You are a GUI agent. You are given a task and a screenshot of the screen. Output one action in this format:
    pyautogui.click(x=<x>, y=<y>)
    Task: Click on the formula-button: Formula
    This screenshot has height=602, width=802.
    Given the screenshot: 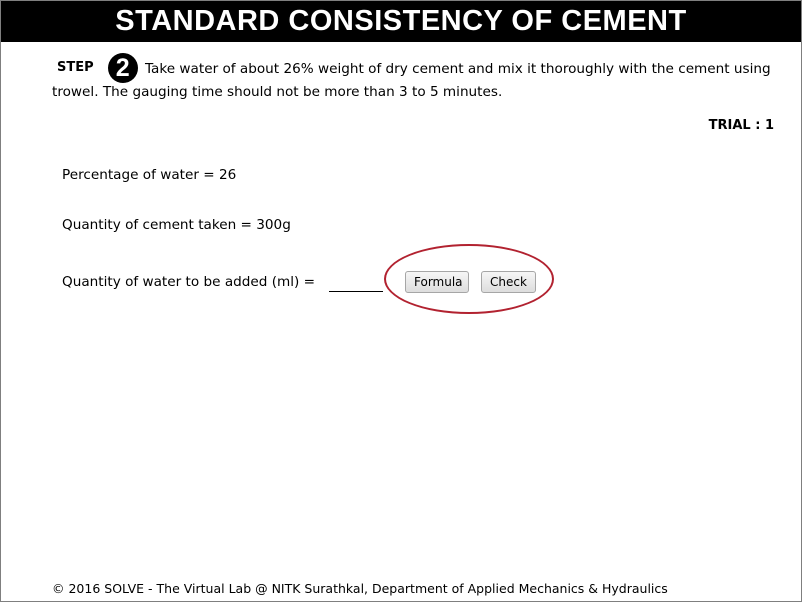 What is the action you would take?
    pyautogui.click(x=437, y=282)
    